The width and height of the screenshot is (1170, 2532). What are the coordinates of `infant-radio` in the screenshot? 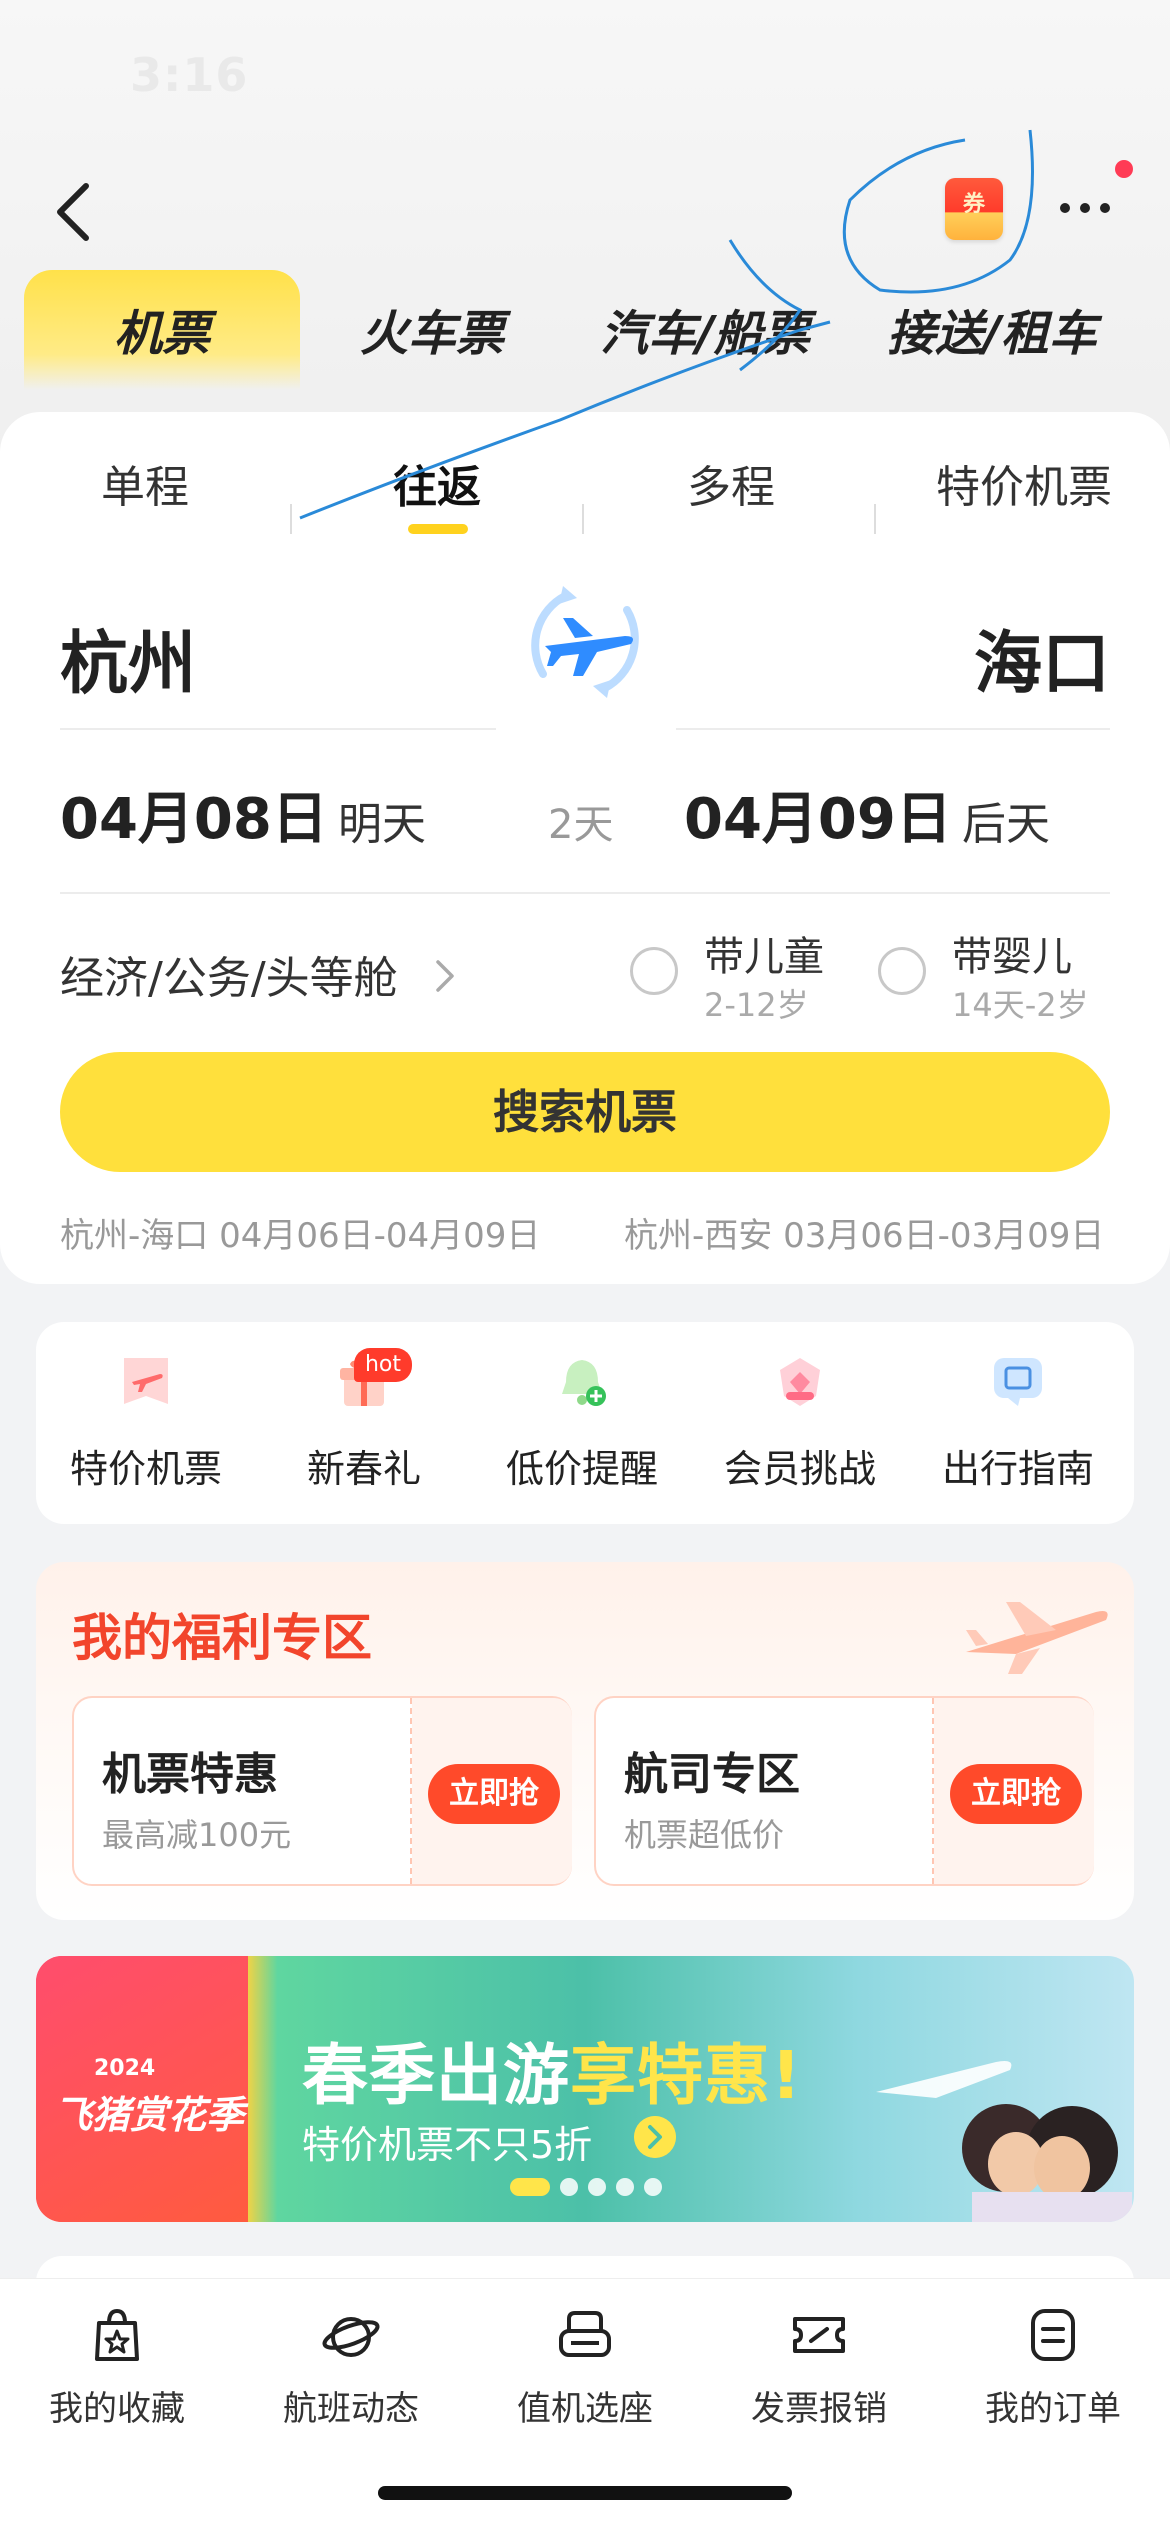 It's located at (902, 971).